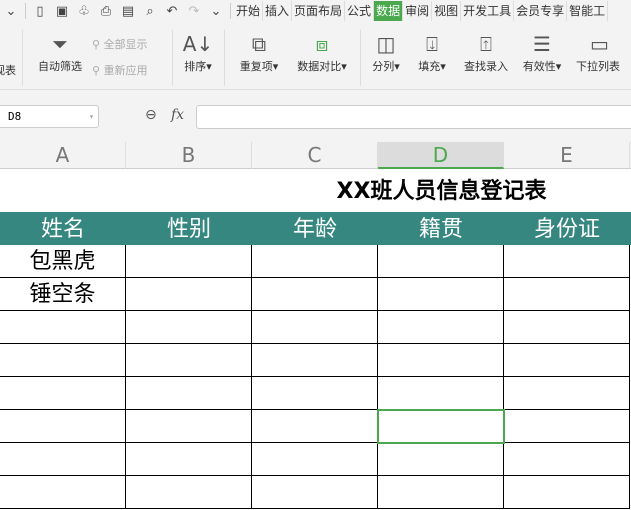  Describe the element at coordinates (441, 228) in the screenshot. I see `header-cell-hometown: 籍贯` at that location.